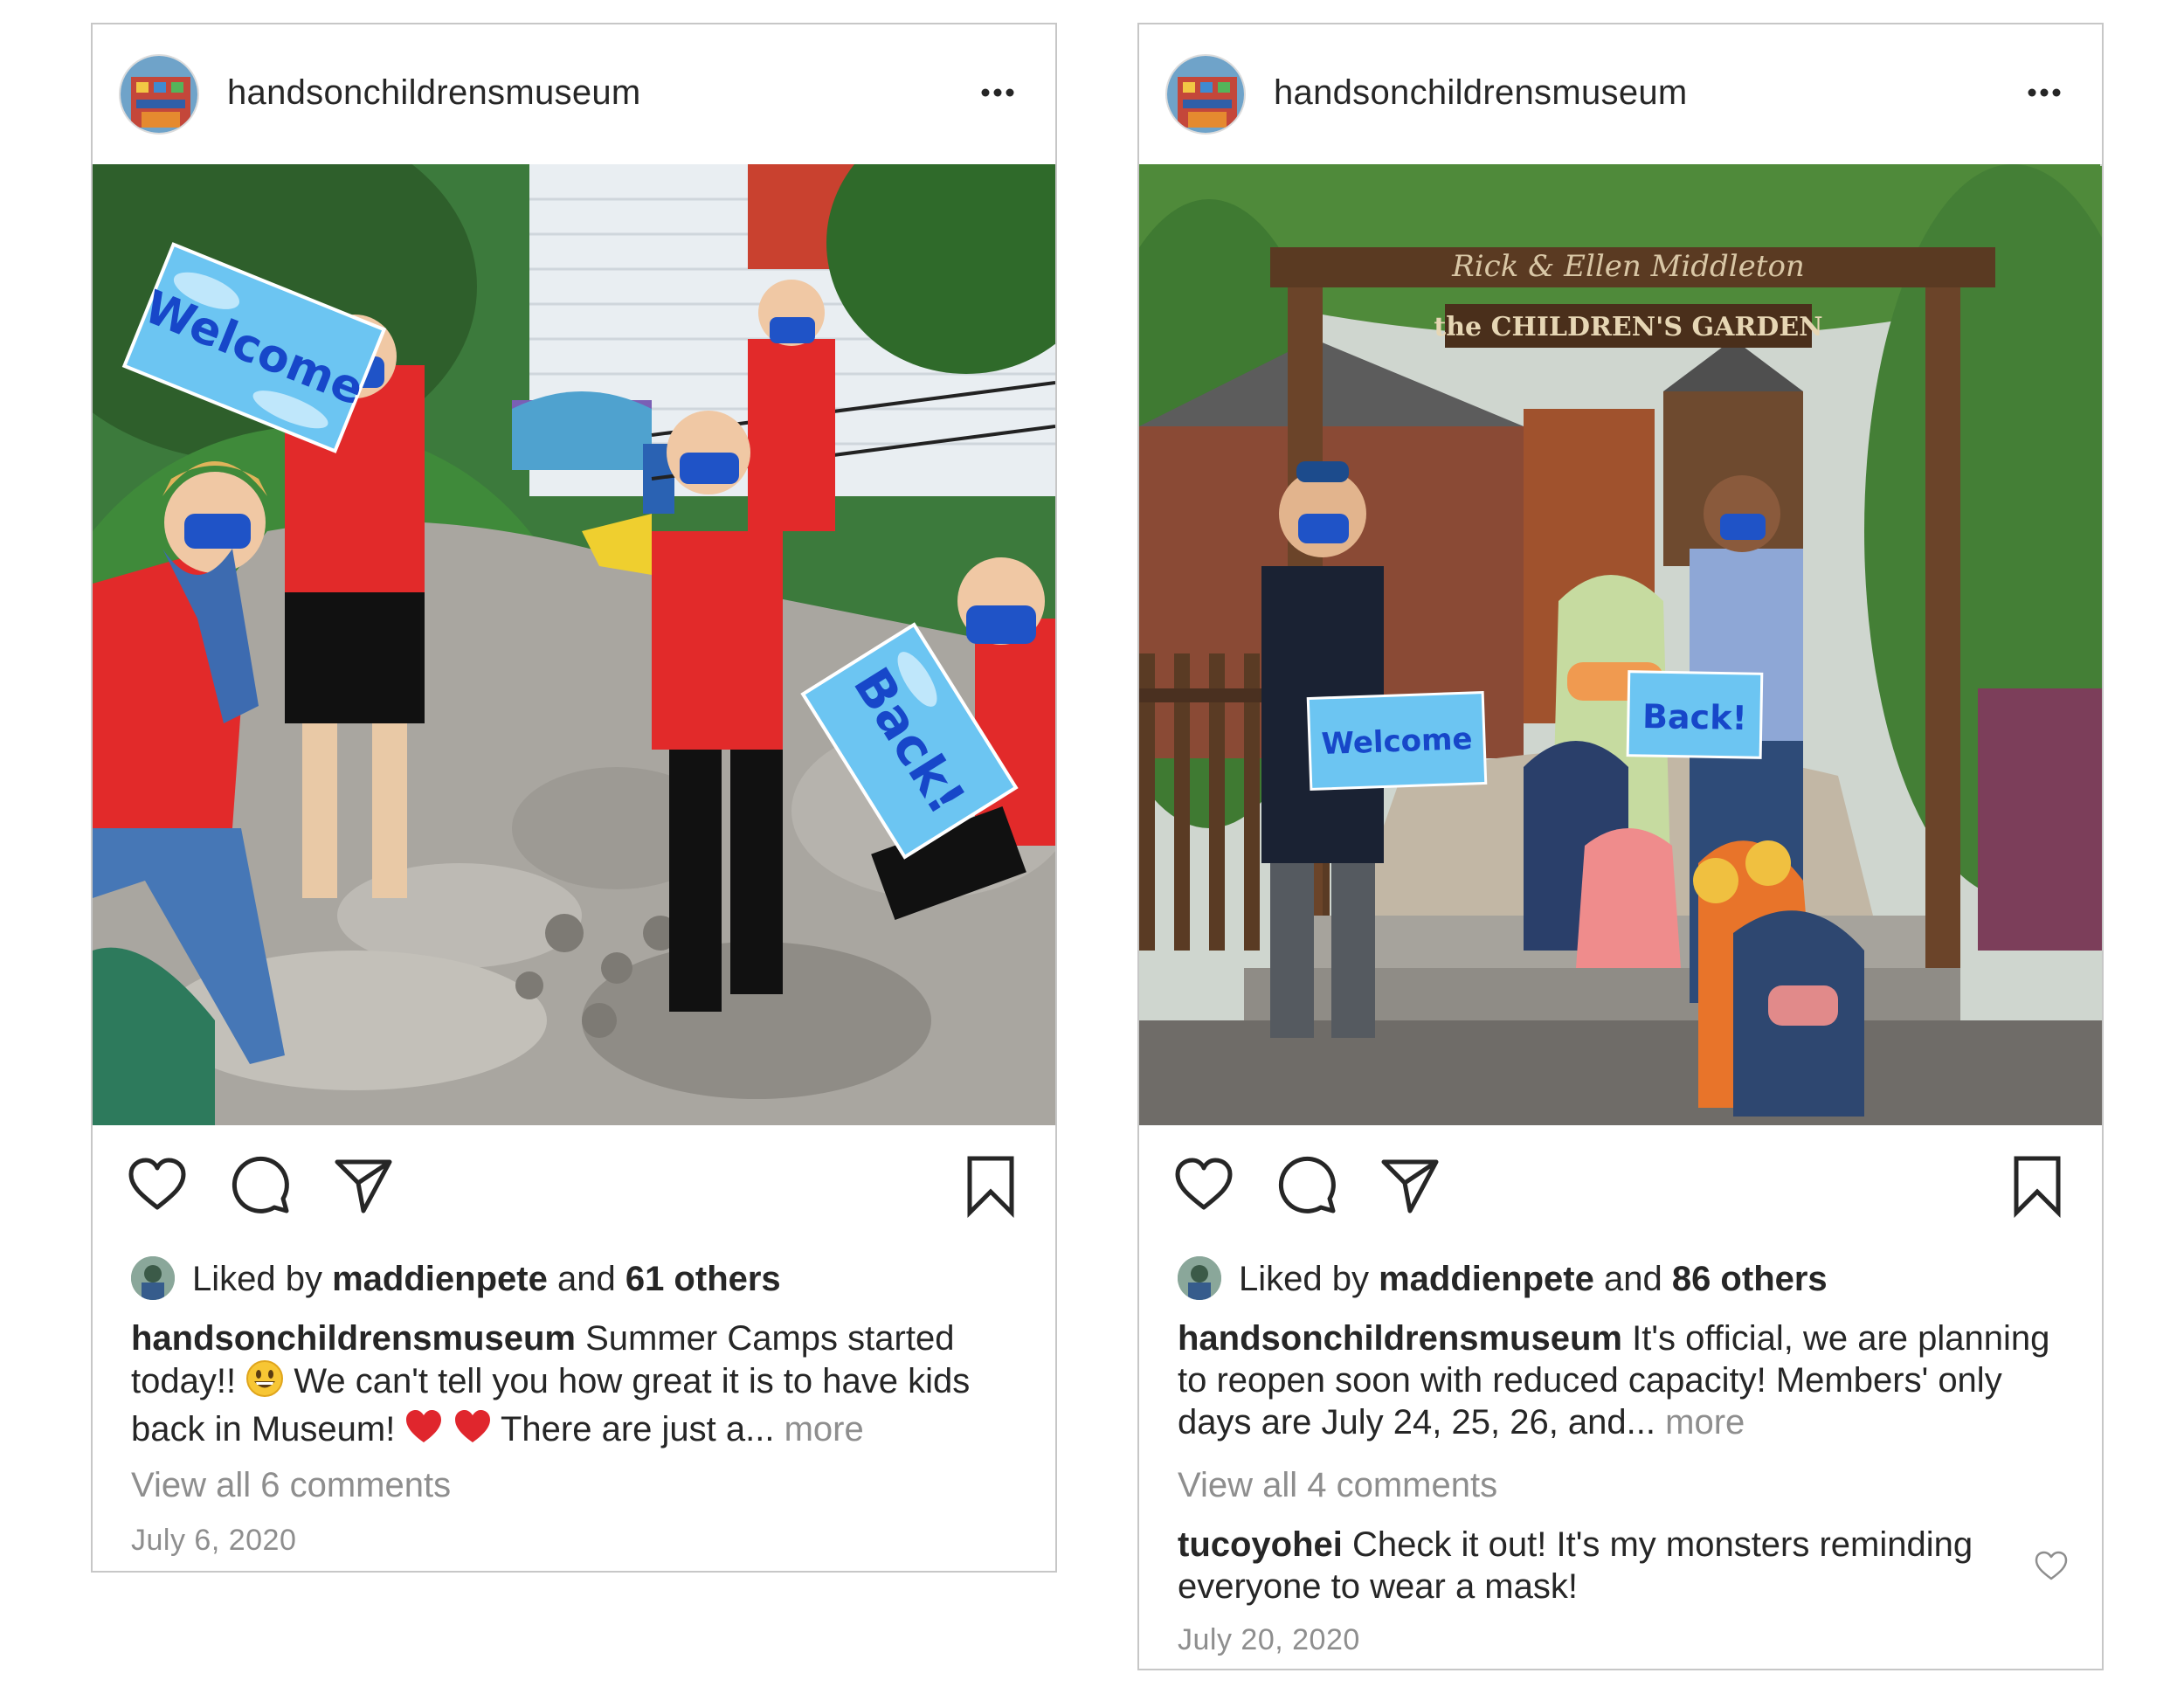 The image size is (2184, 1687). Describe the element at coordinates (1337, 1485) in the screenshot. I see `view-all-comments-link: View all 4 comments` at that location.